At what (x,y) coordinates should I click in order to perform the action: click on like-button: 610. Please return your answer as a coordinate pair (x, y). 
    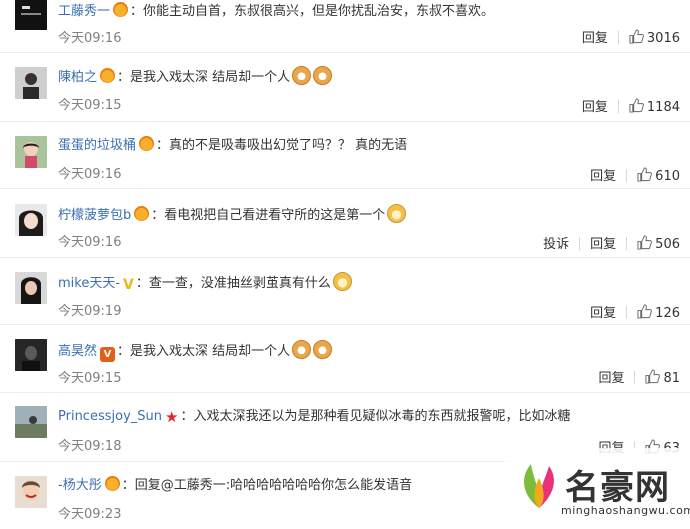
    Looking at the image, I should click on (658, 175).